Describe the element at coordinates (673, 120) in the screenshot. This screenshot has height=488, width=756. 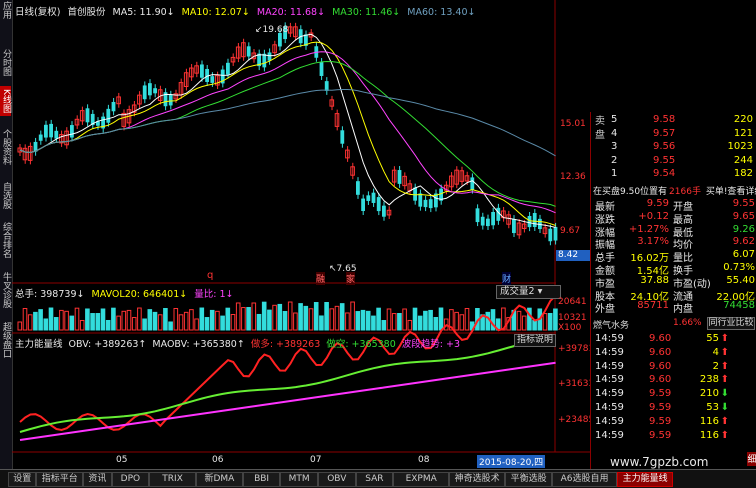
I see `sell-level-row: 5 9.58 220` at that location.